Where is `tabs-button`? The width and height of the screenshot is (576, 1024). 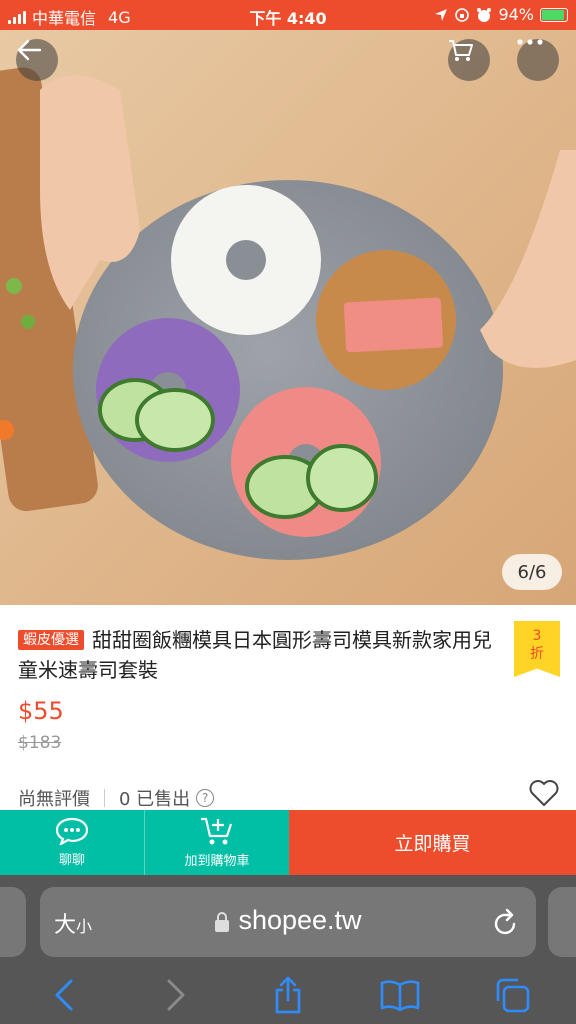
tabs-button is located at coordinates (512, 995).